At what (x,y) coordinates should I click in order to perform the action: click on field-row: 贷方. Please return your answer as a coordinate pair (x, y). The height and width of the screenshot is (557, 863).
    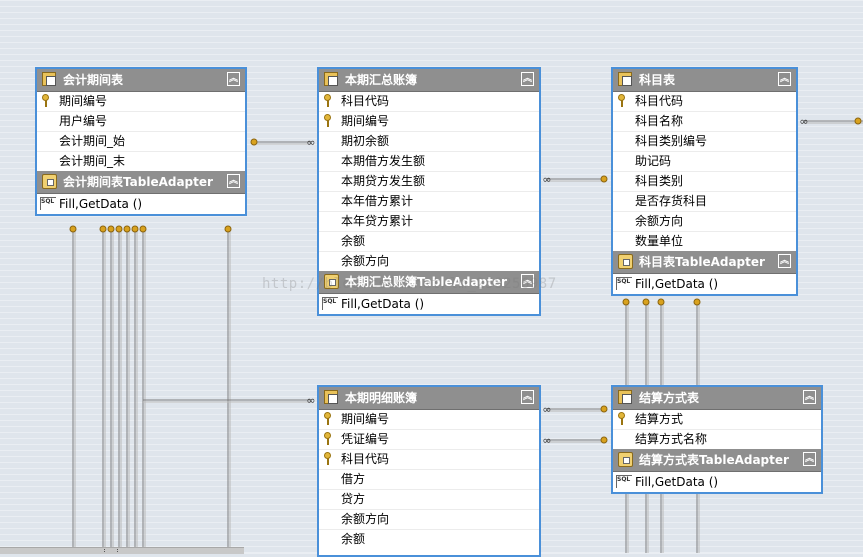
    Looking at the image, I should click on (429, 500).